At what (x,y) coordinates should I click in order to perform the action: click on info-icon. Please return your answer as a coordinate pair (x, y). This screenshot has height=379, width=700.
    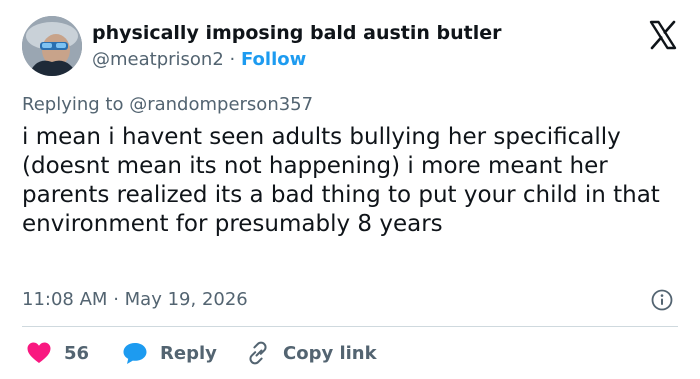
    Looking at the image, I should click on (662, 300).